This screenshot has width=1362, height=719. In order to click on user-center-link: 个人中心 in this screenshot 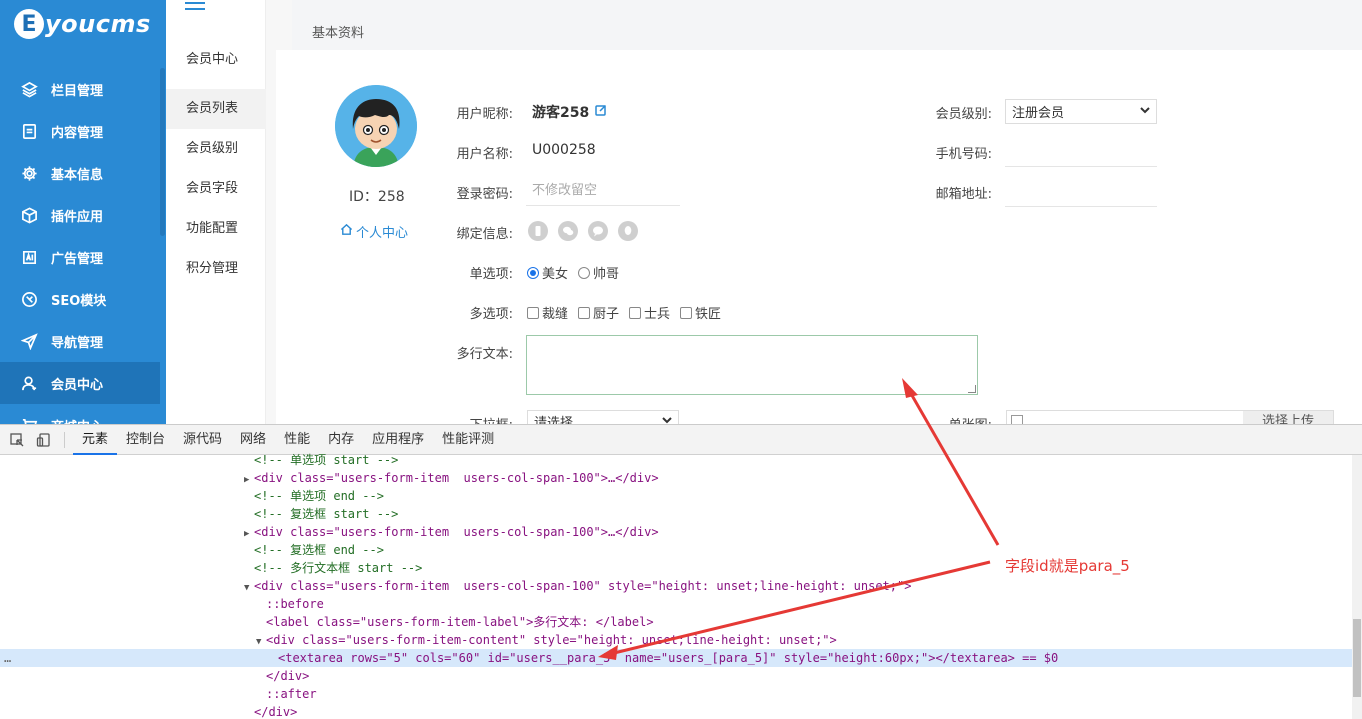, I will do `click(374, 231)`.